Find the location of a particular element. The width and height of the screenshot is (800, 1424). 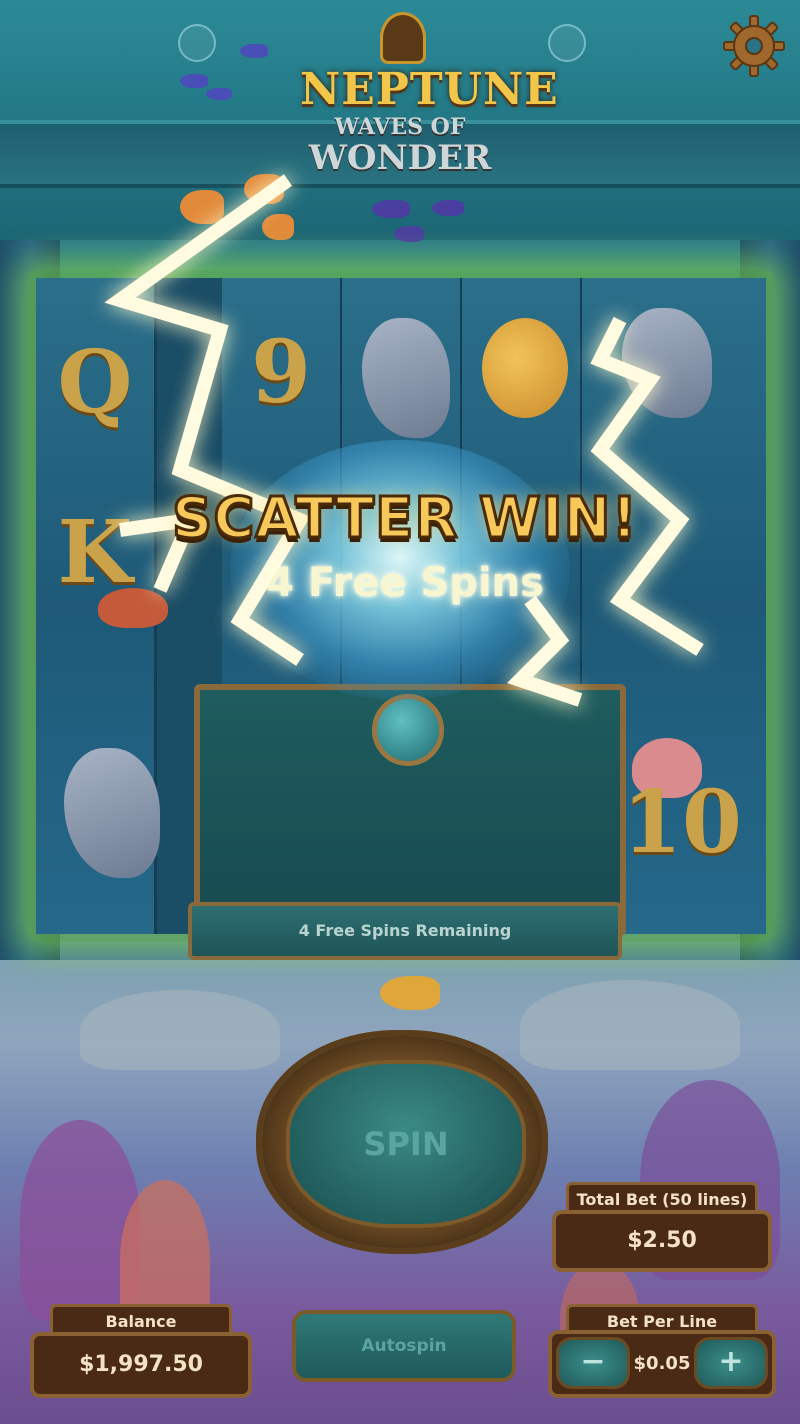

plus-icon: + is located at coordinates (731, 1361).